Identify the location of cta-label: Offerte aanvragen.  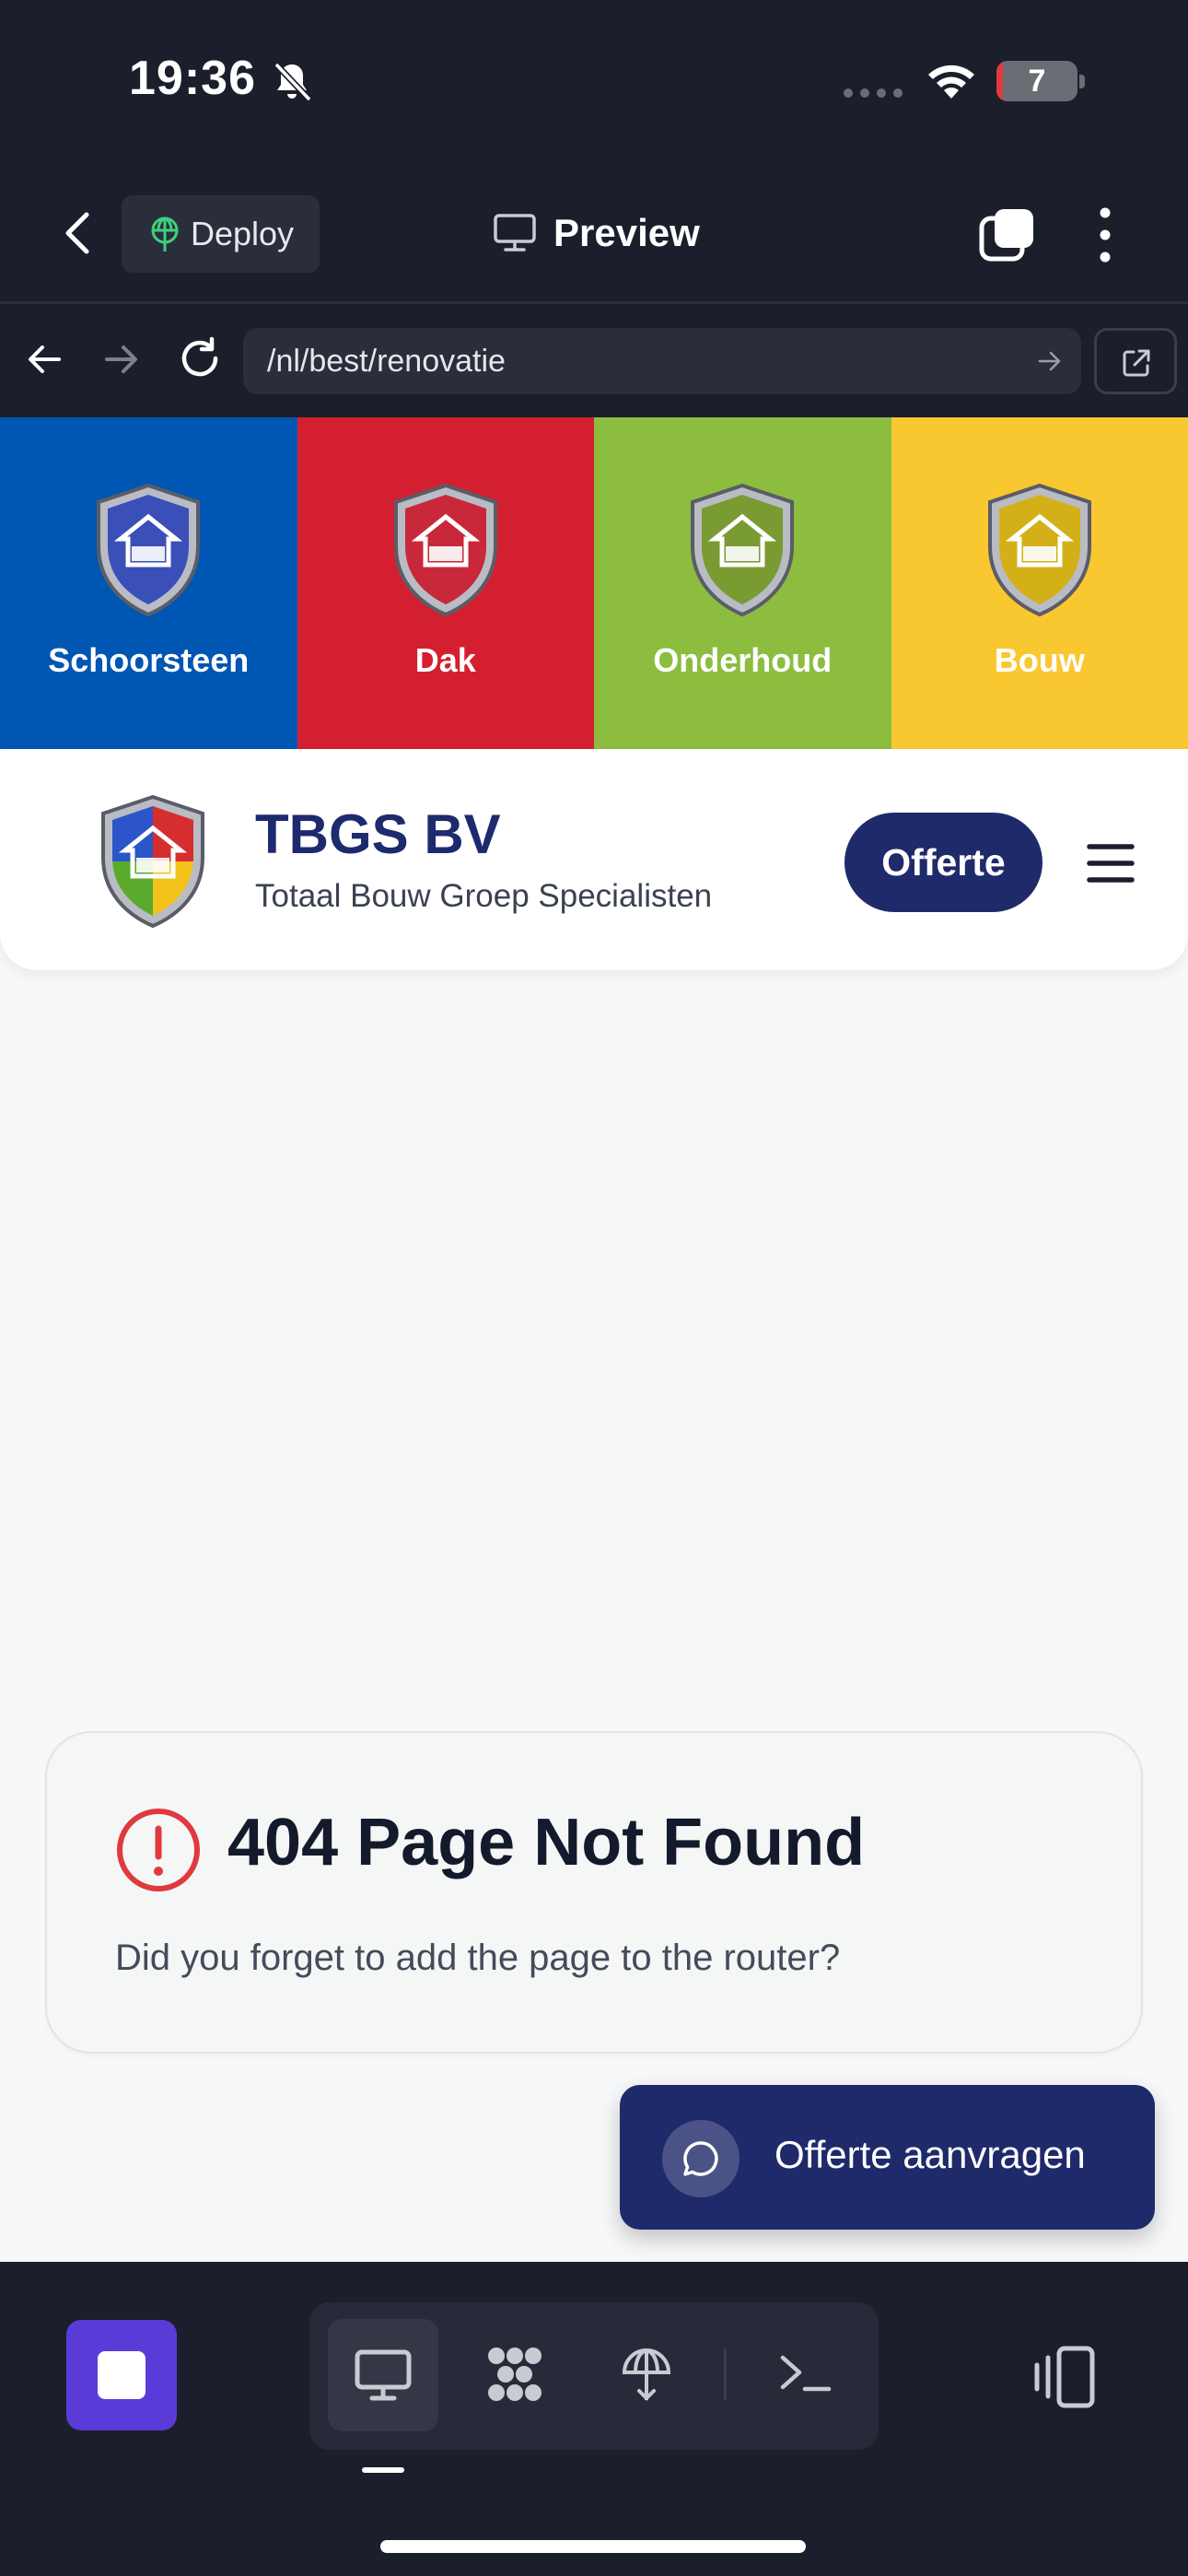
(930, 2154).